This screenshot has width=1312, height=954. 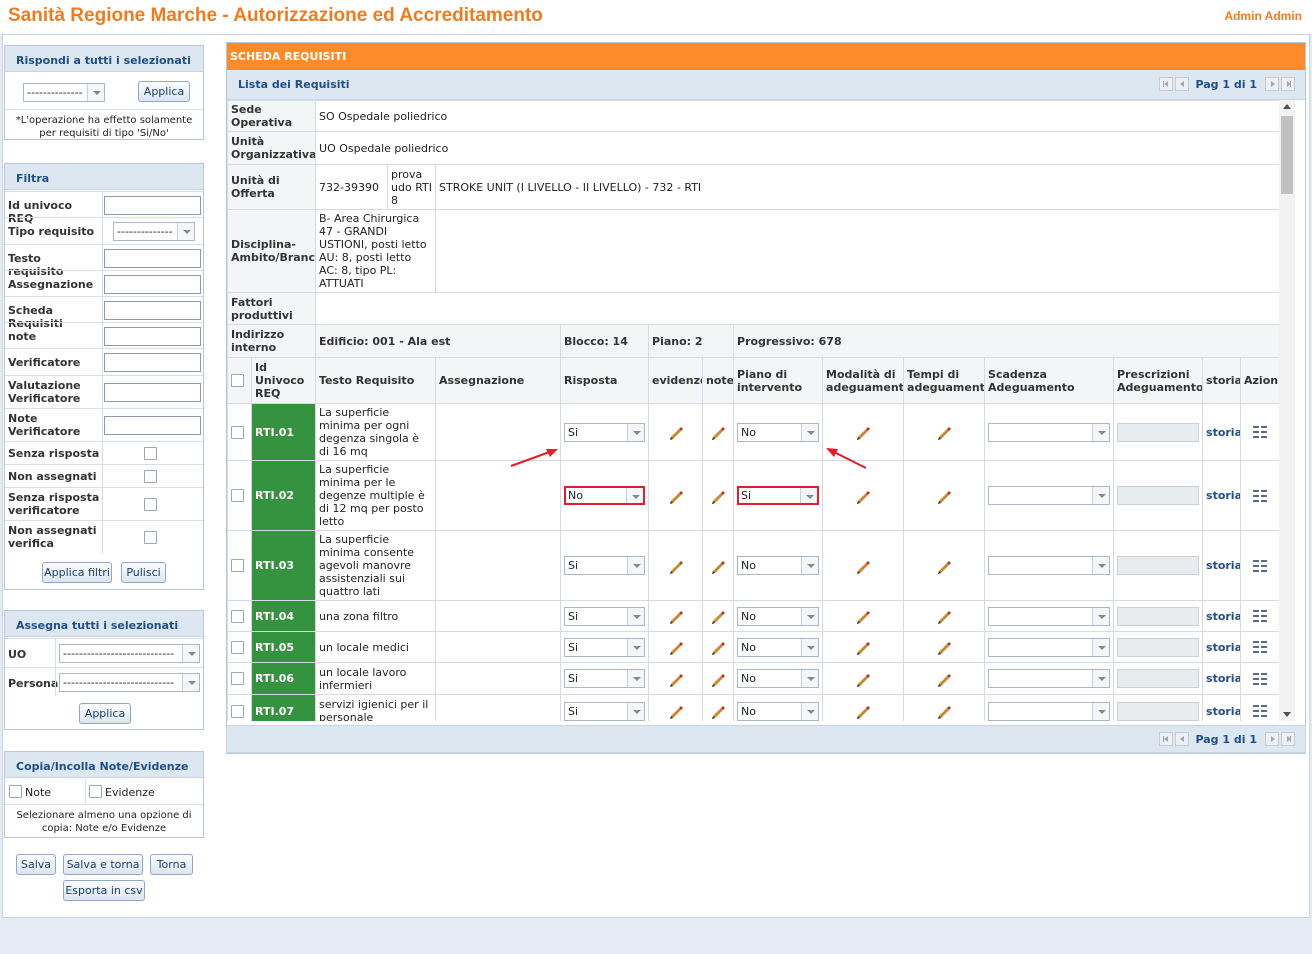 I want to click on col-piano: Piano di intervento, so click(x=778, y=380).